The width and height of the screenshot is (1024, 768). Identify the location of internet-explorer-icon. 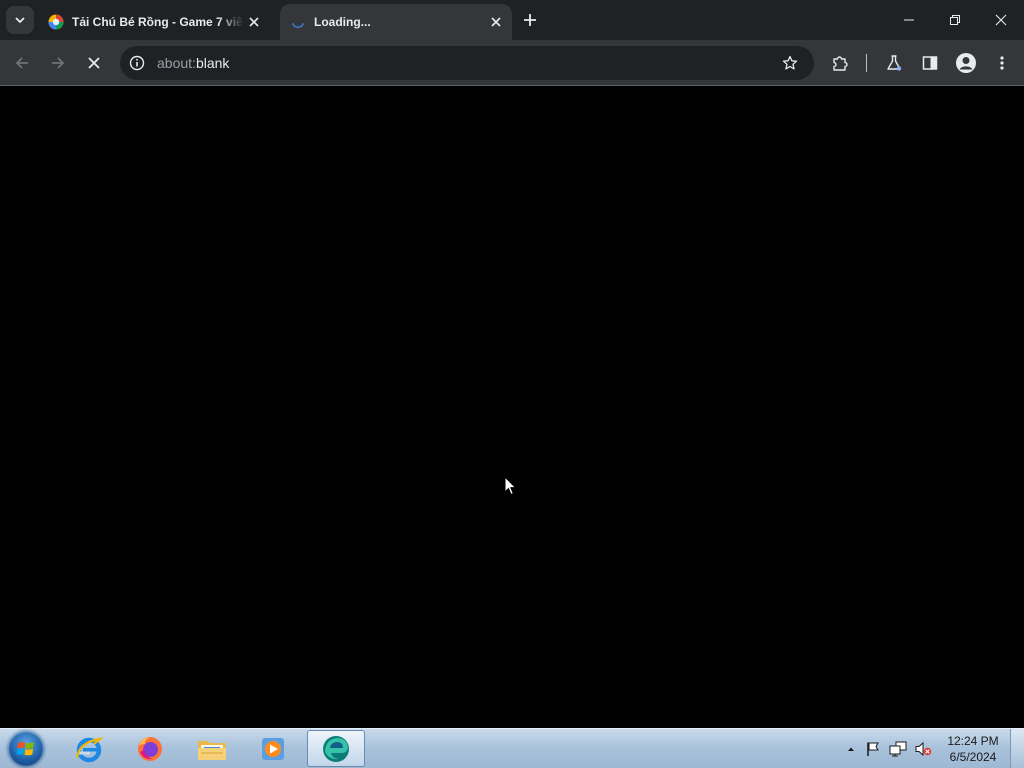
(89, 749).